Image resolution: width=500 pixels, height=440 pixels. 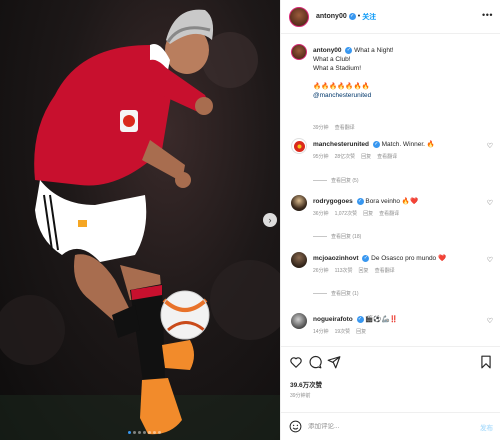 What do you see at coordinates (336, 258) in the screenshot?
I see `commenter-username: mcjoaozinhovt` at bounding box center [336, 258].